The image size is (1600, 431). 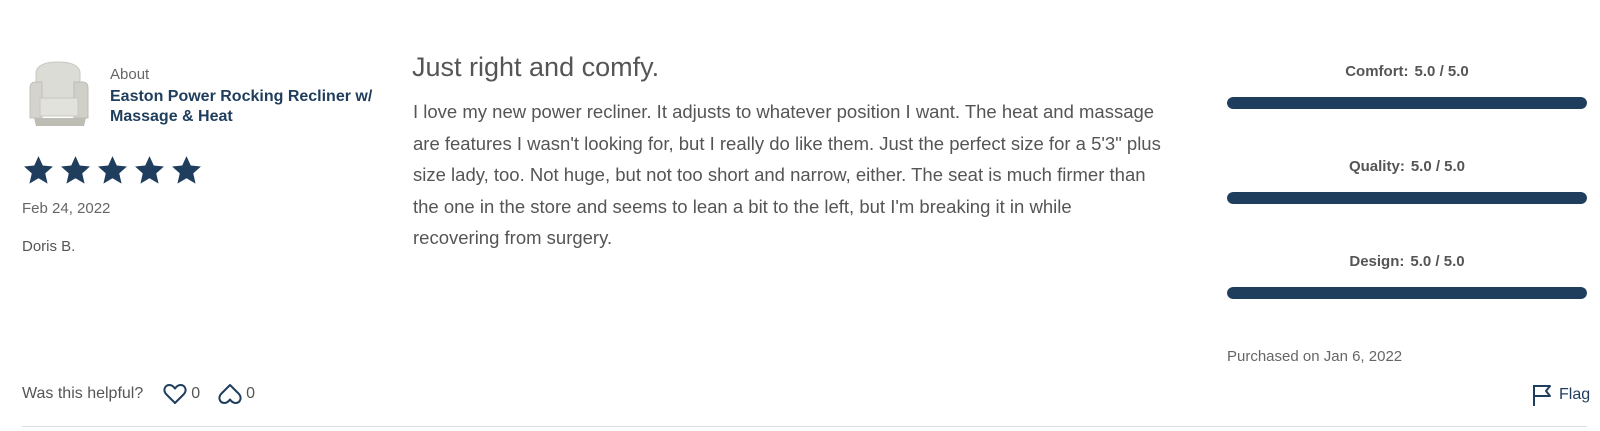 I want to click on review-title: Just right and comfy., so click(x=536, y=67).